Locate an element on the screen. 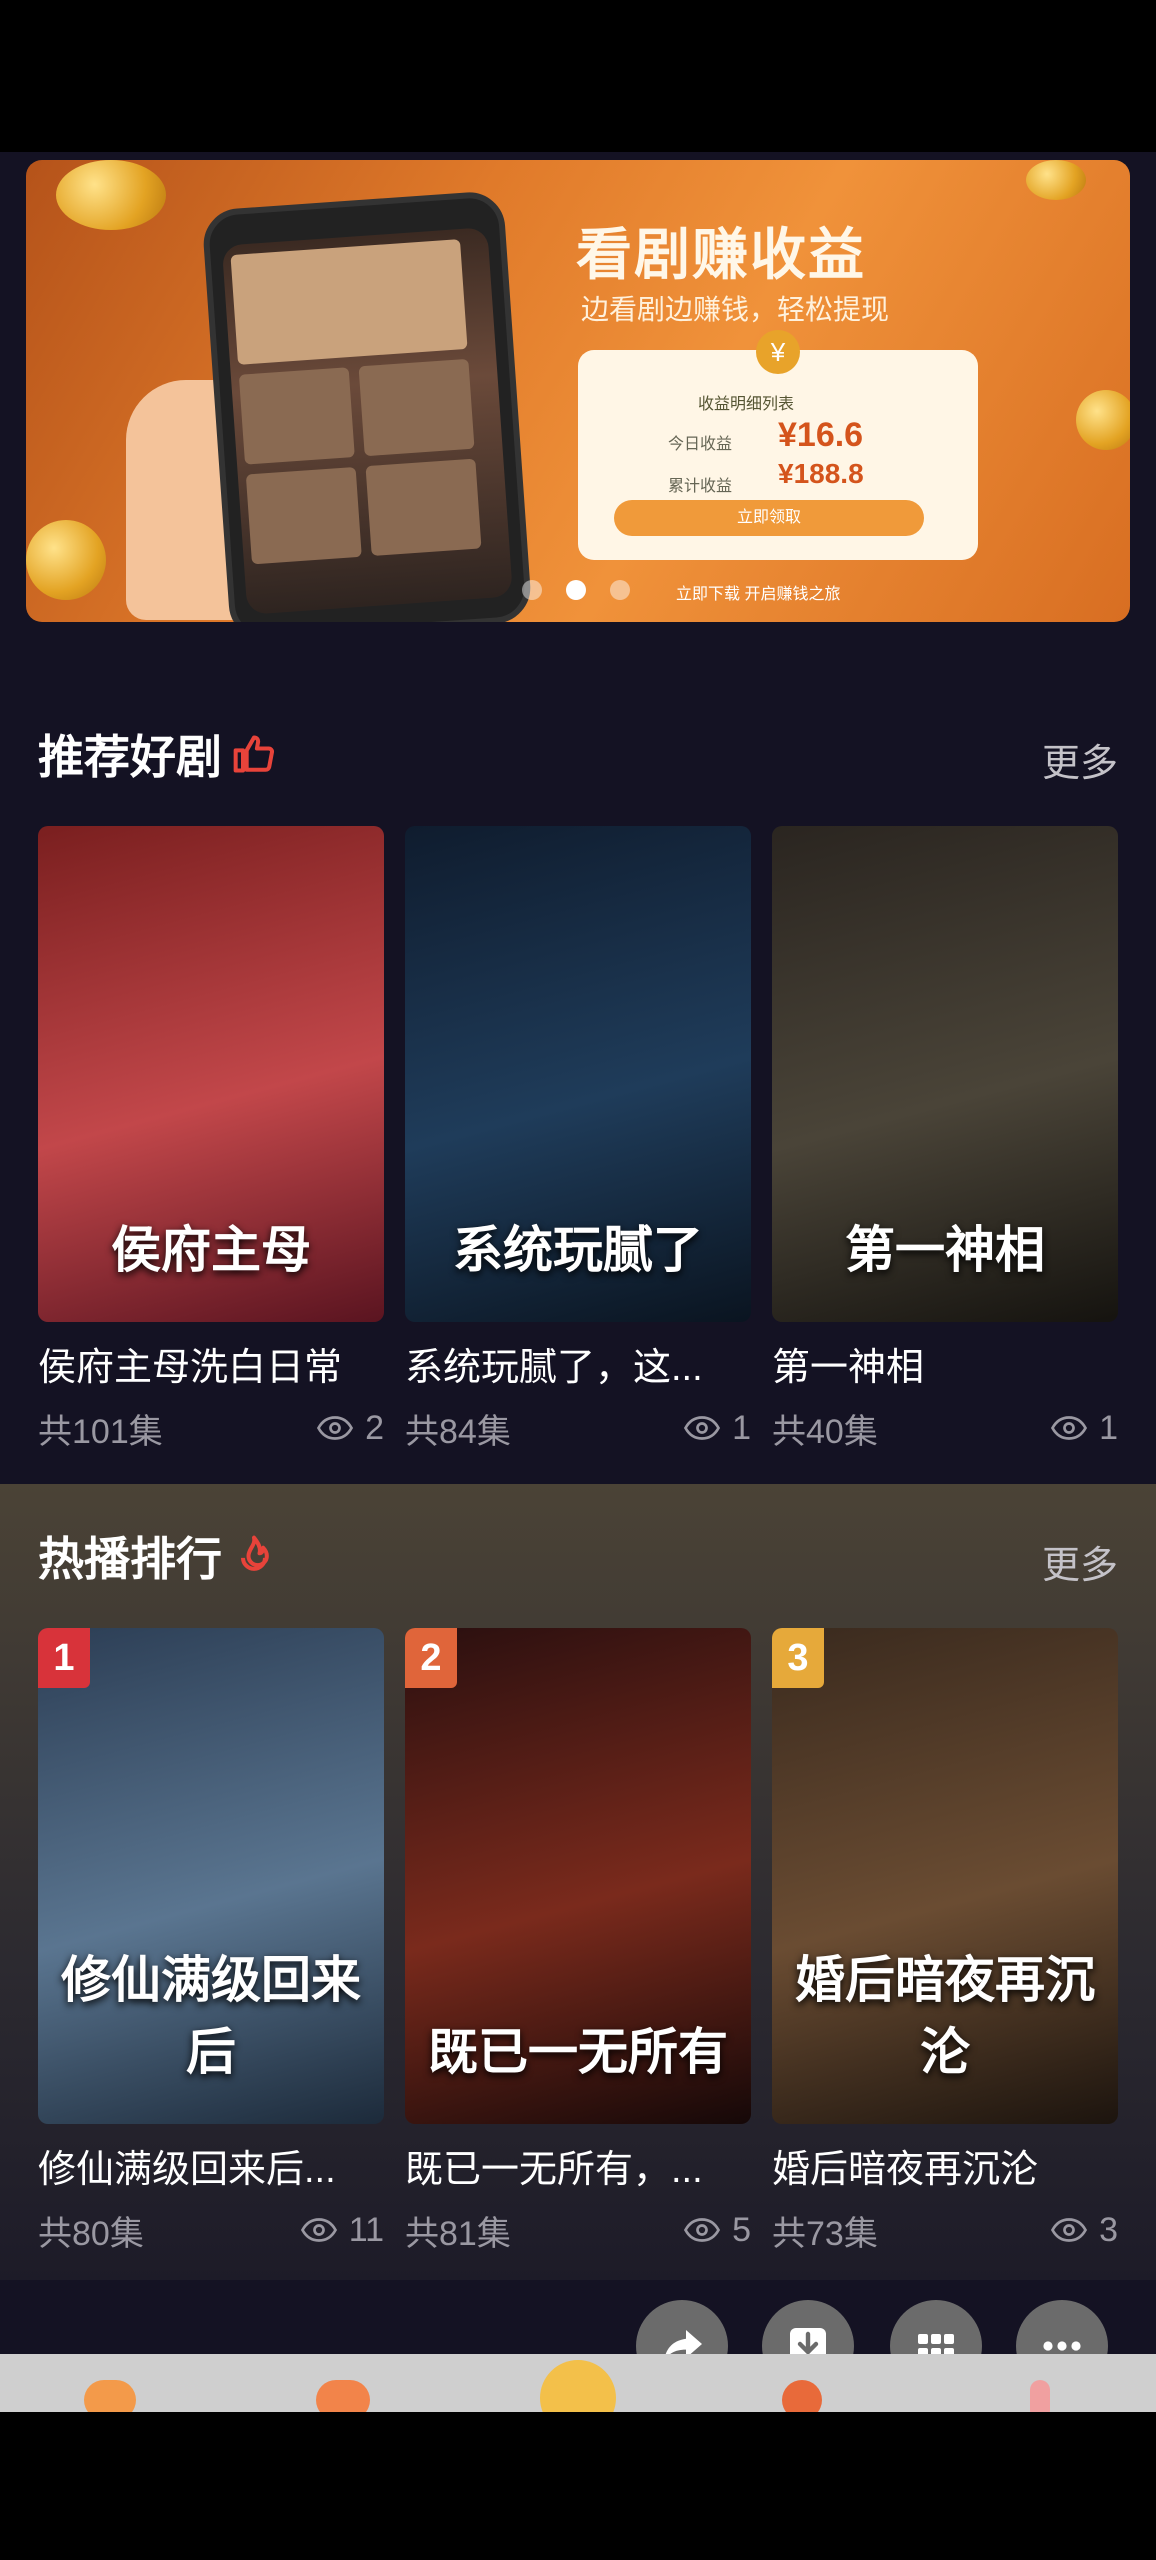 This screenshot has width=1156, height=2560. view-count: 2 is located at coordinates (350, 1428).